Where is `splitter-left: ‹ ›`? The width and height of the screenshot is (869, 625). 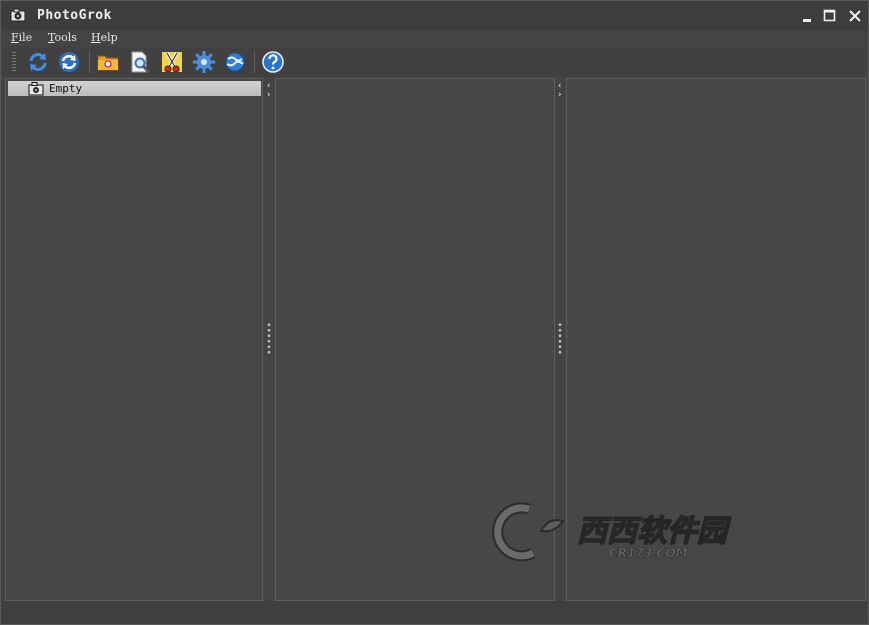
splitter-left: ‹ › is located at coordinates (269, 339).